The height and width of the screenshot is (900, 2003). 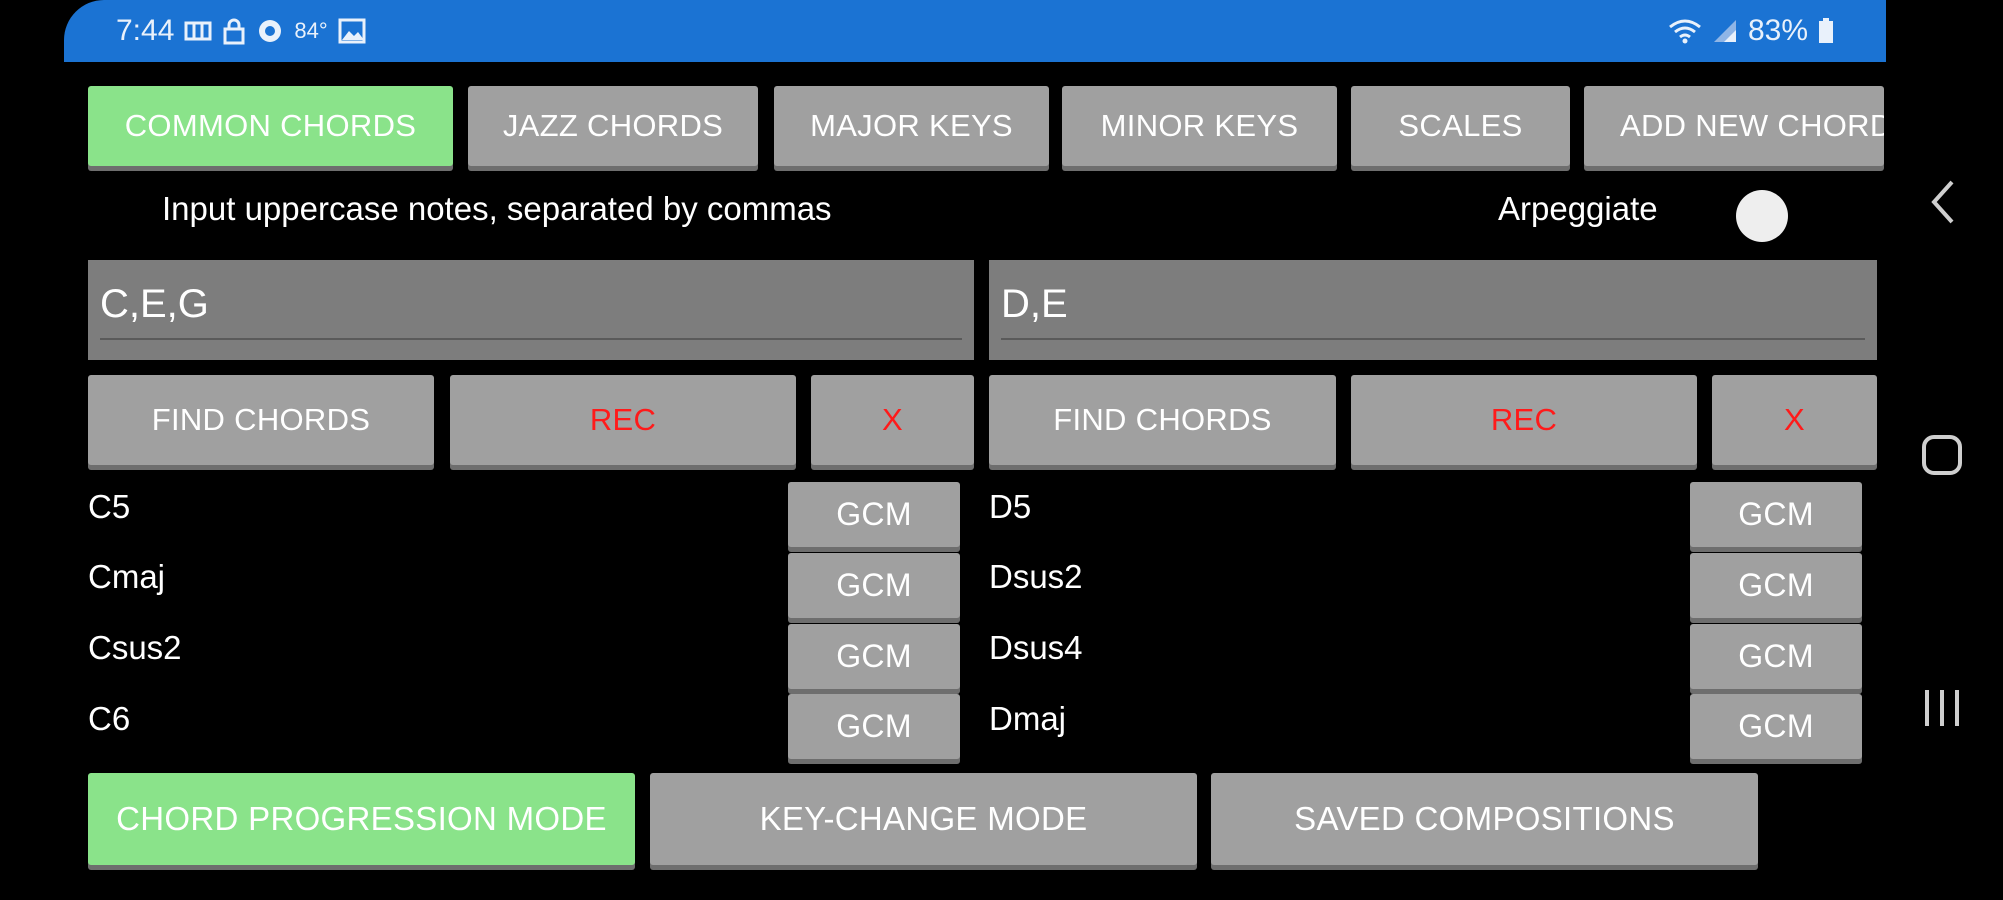 I want to click on right-result-name: Dsus4, so click(x=1036, y=647).